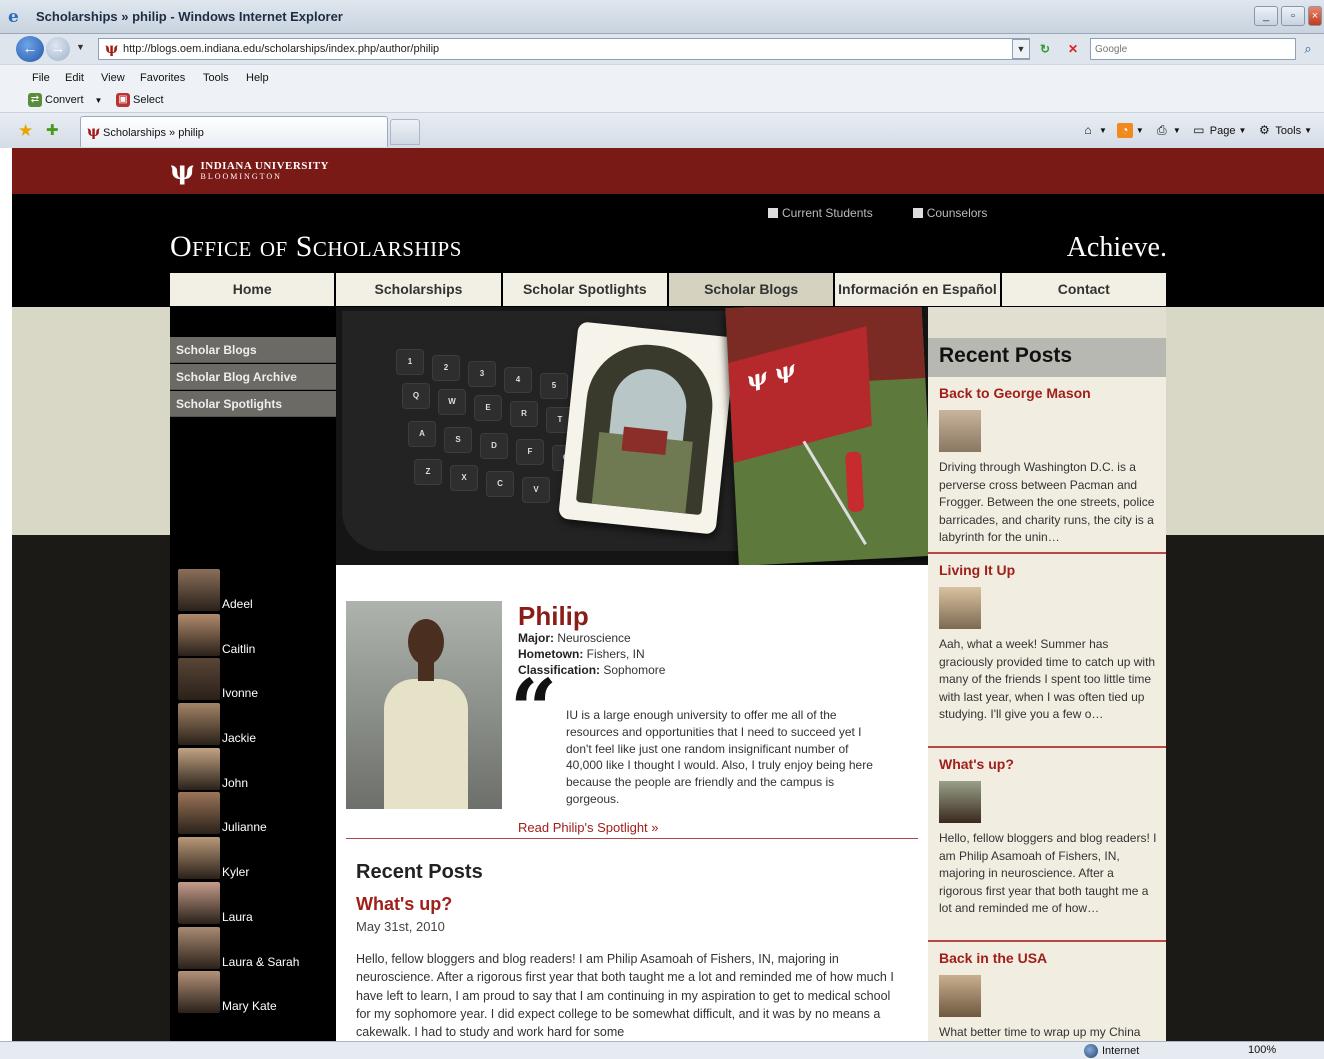 The width and height of the screenshot is (1324, 1059). I want to click on recent-pages-dropdown-icon: ▼, so click(80, 47).